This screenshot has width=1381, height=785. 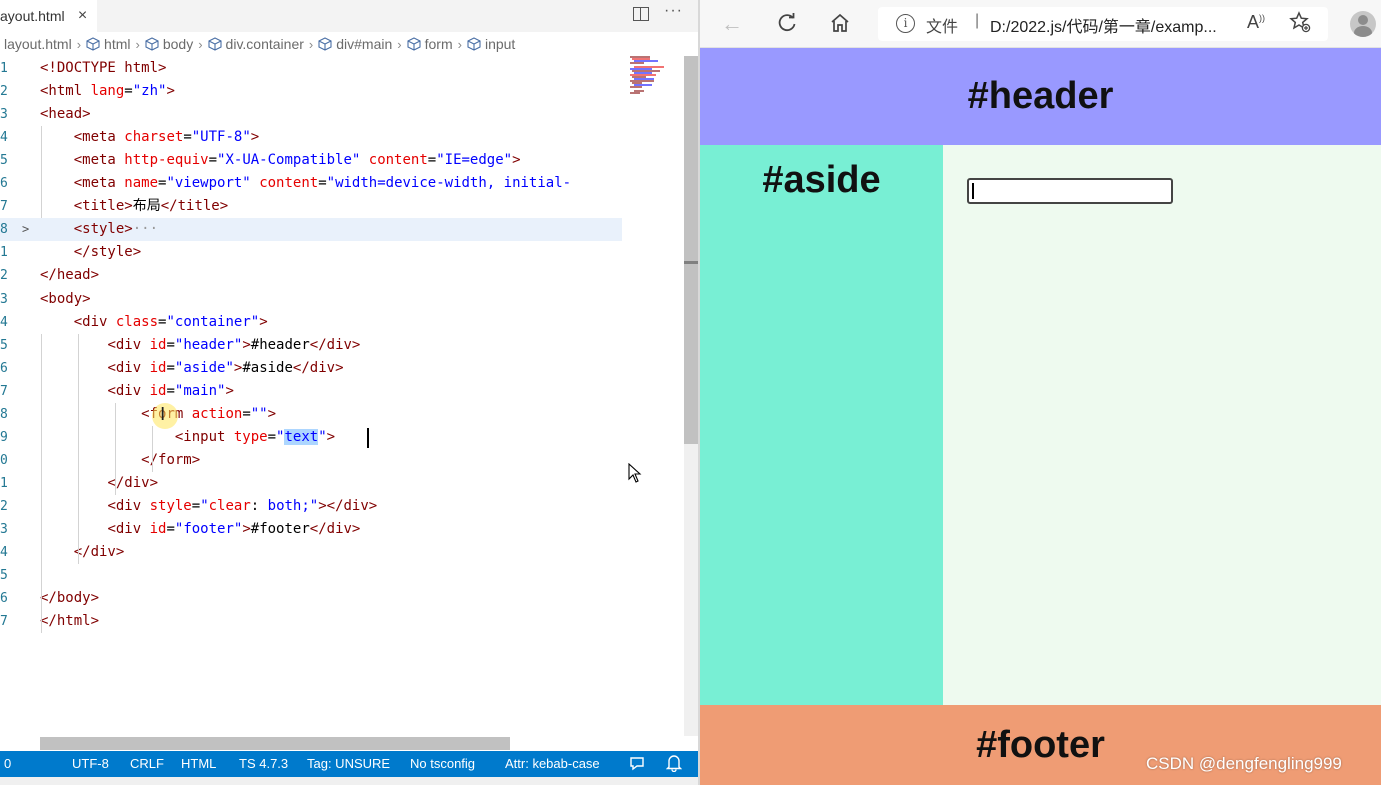 I want to click on code-line: 9 <input type="text">, so click(x=311, y=437).